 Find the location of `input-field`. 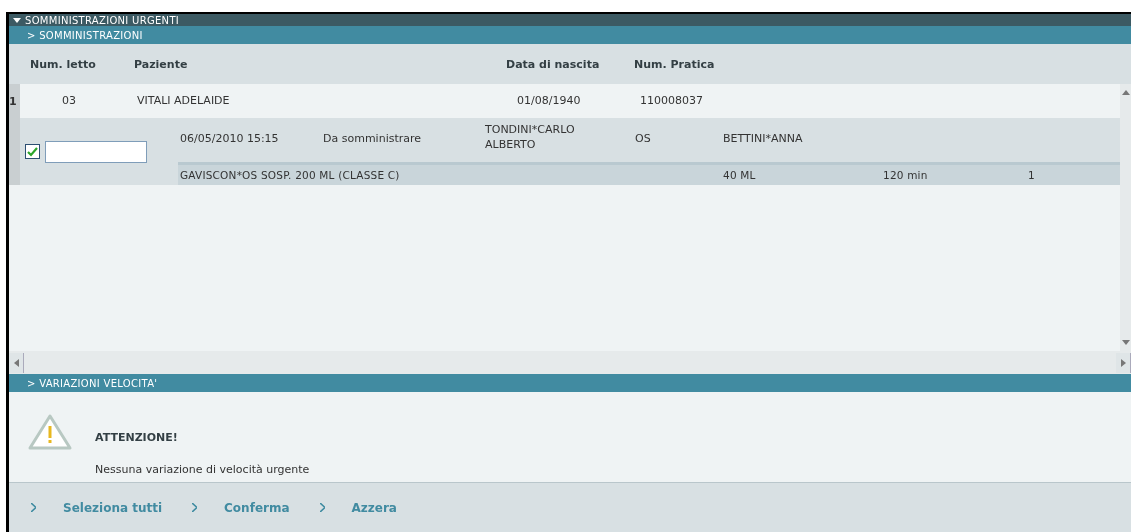

input-field is located at coordinates (96, 151).